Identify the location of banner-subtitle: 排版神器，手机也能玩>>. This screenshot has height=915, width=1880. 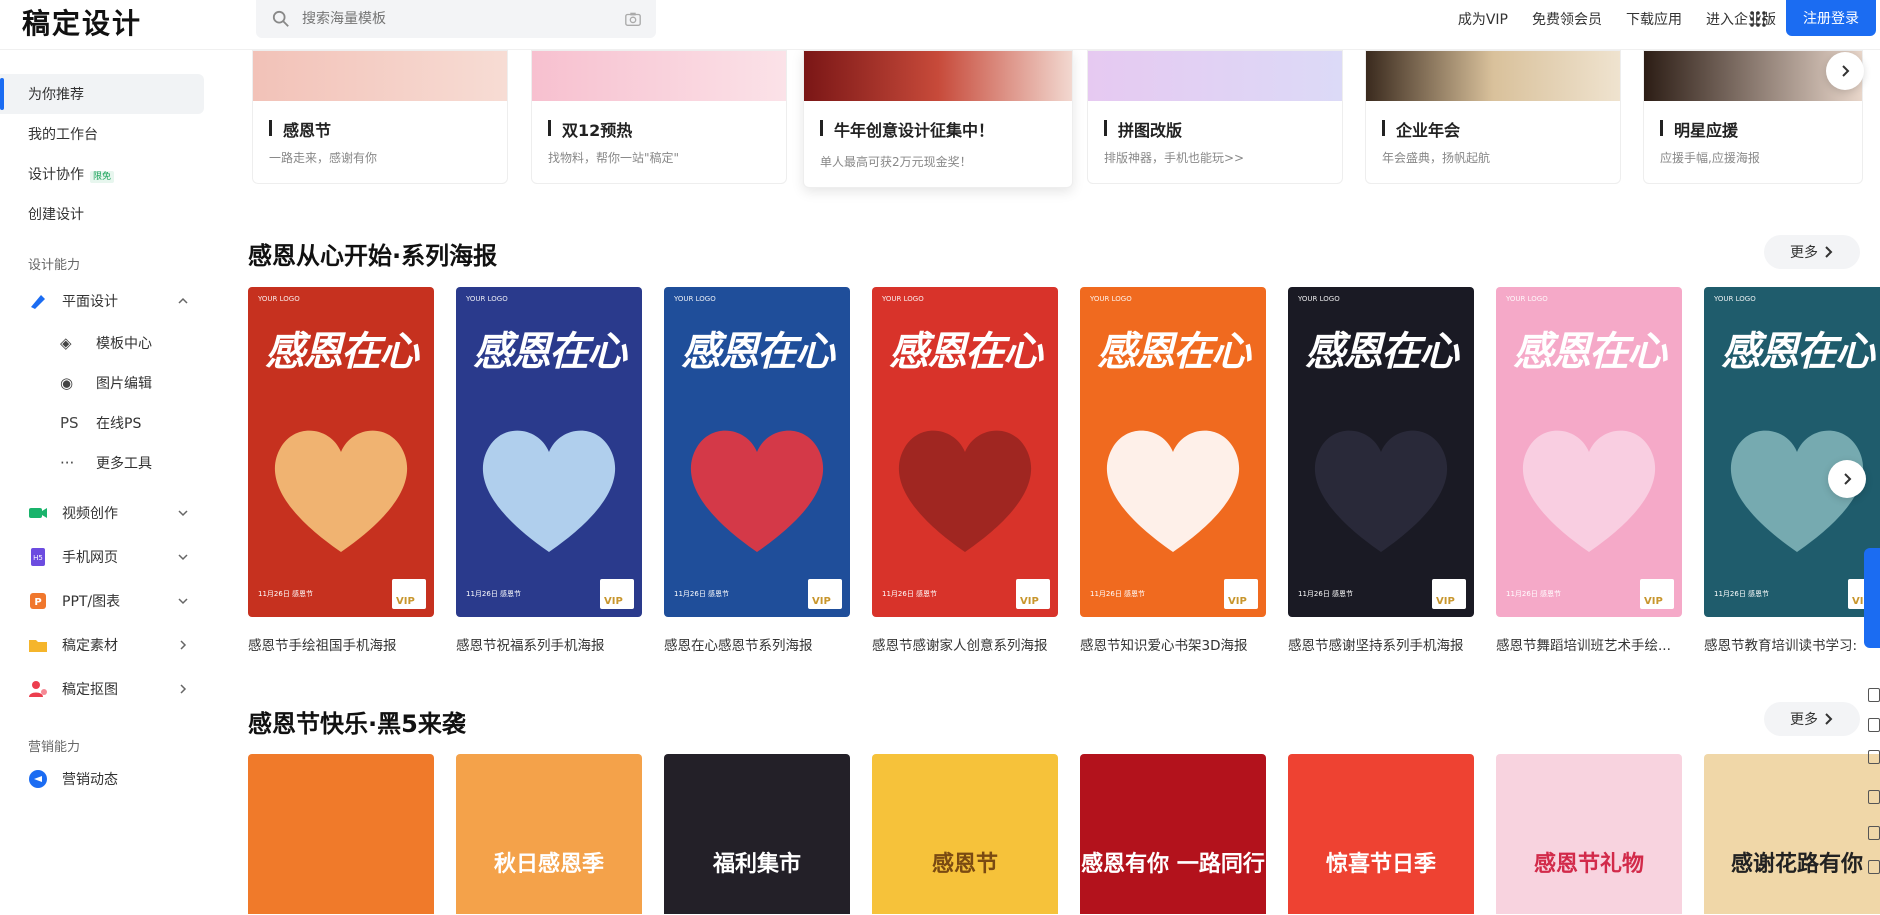
(1174, 158).